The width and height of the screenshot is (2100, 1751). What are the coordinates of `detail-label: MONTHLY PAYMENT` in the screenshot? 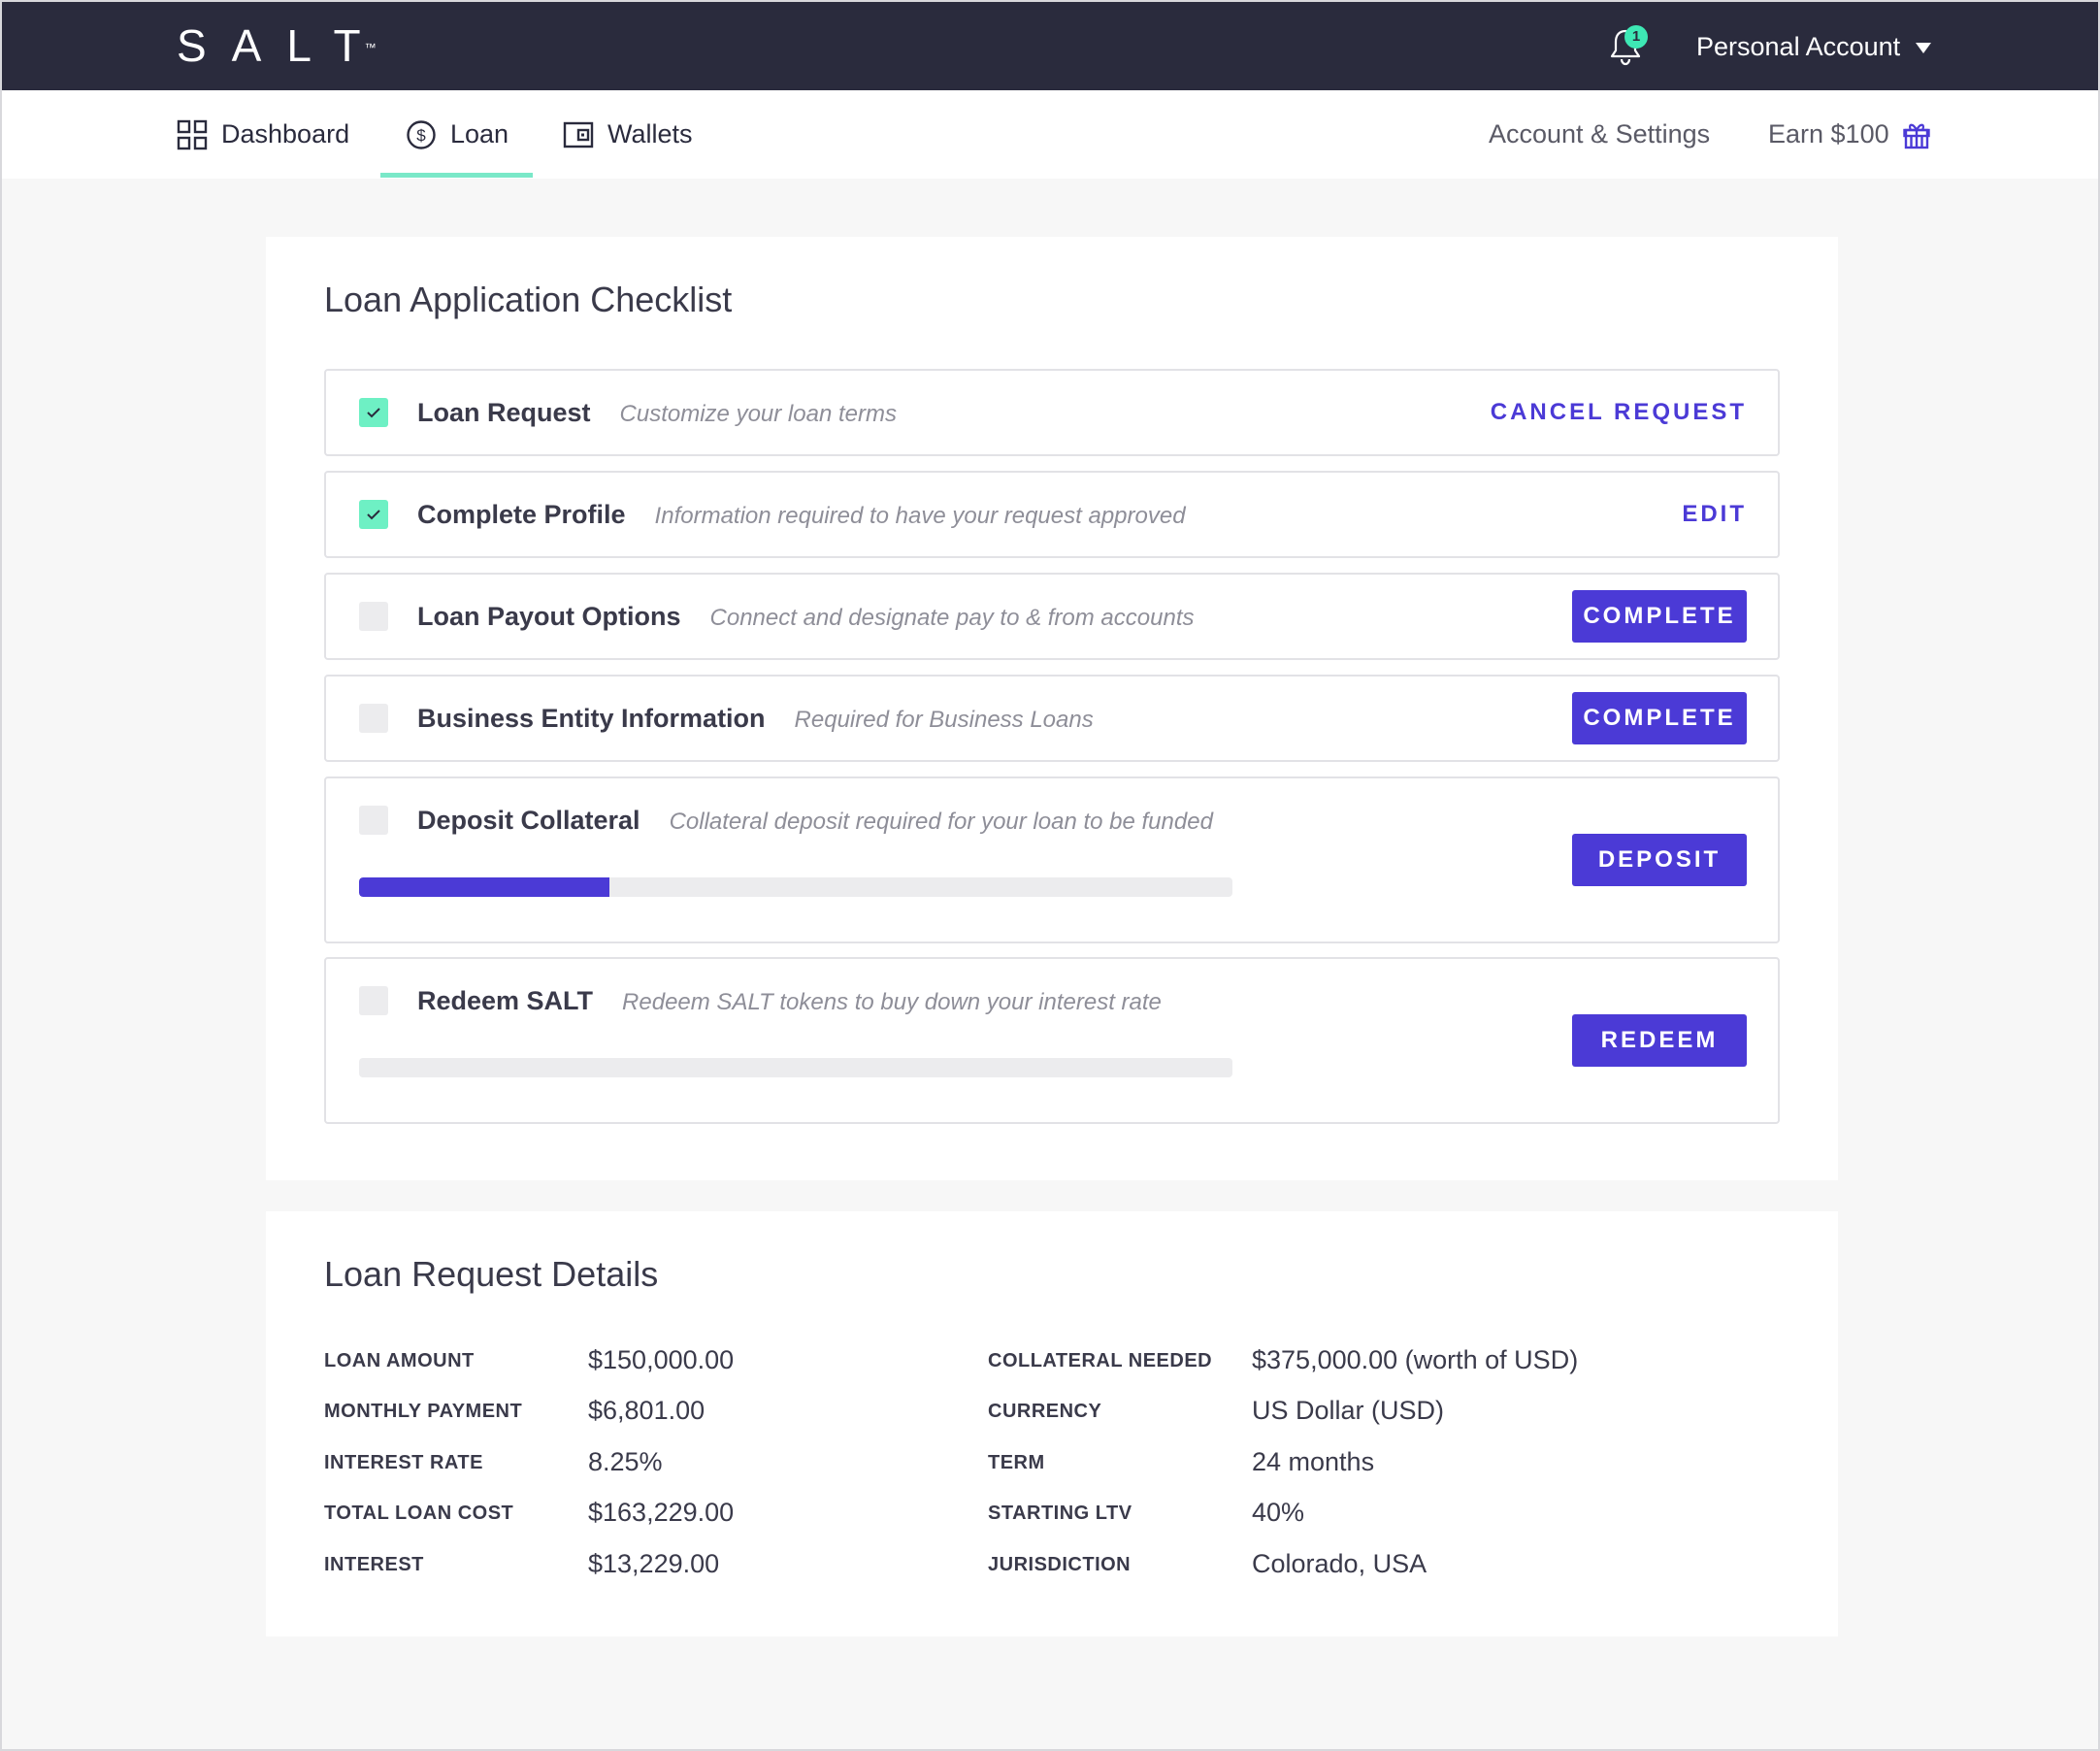 It's located at (423, 1411).